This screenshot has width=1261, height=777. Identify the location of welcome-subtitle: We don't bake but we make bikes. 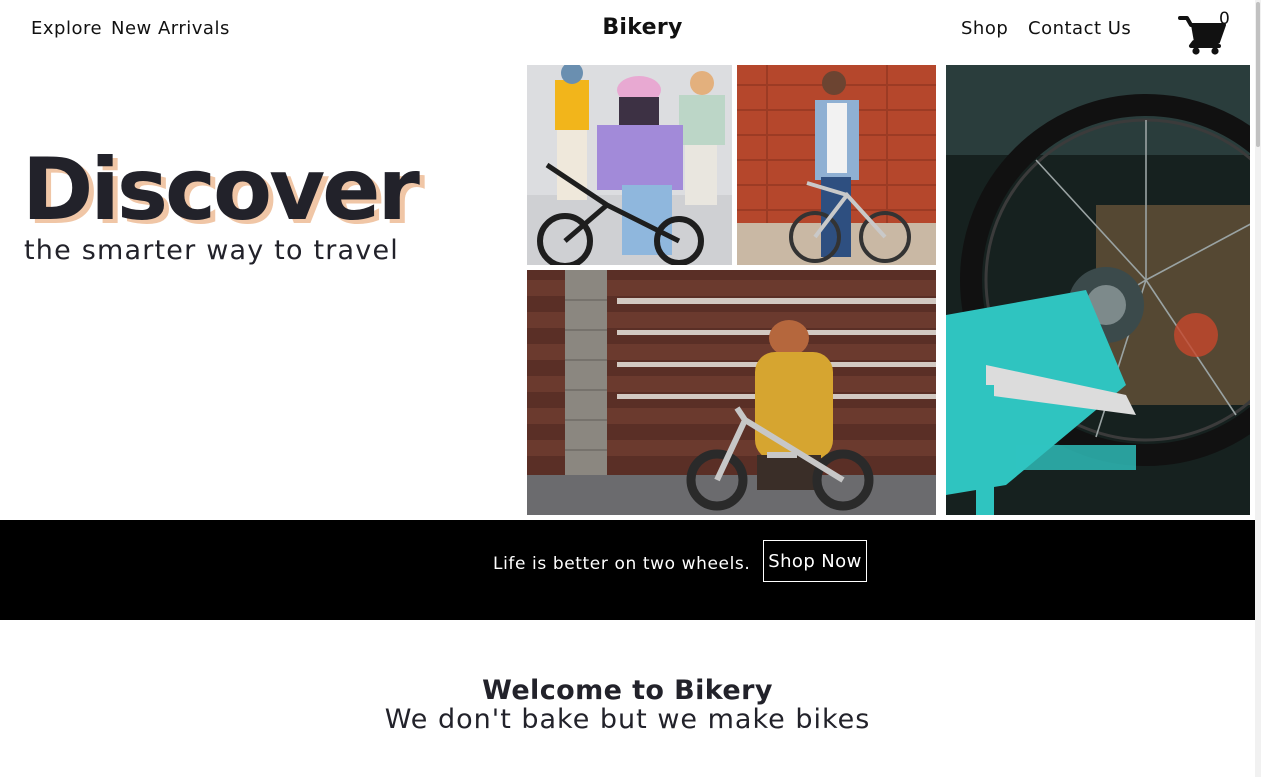
(627, 719).